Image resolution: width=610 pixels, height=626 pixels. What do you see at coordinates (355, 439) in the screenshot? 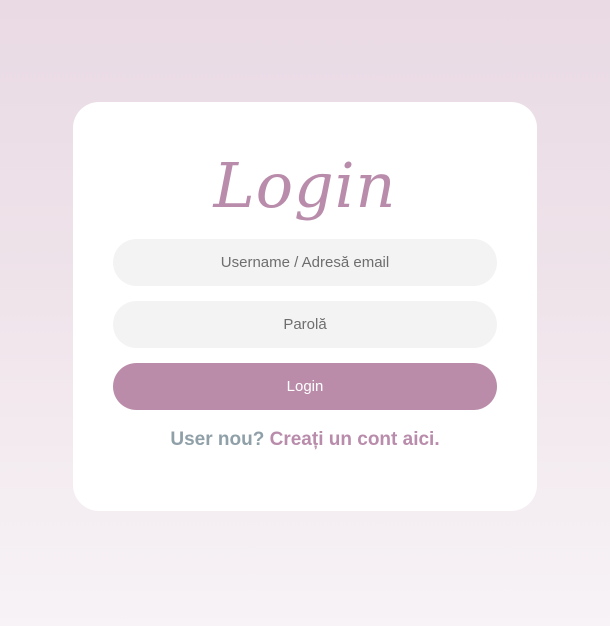
I see `create-account-link: Creați un cont aici.` at bounding box center [355, 439].